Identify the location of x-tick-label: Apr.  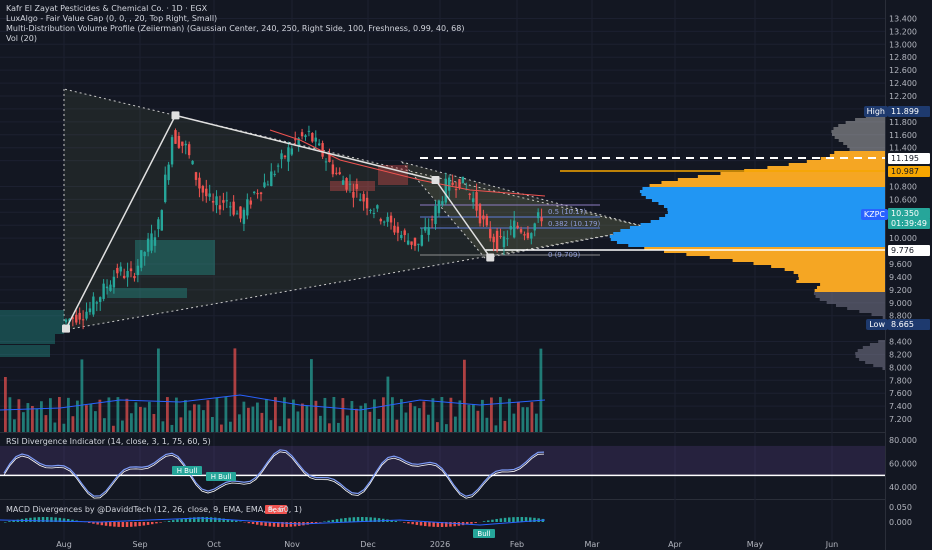
(675, 544).